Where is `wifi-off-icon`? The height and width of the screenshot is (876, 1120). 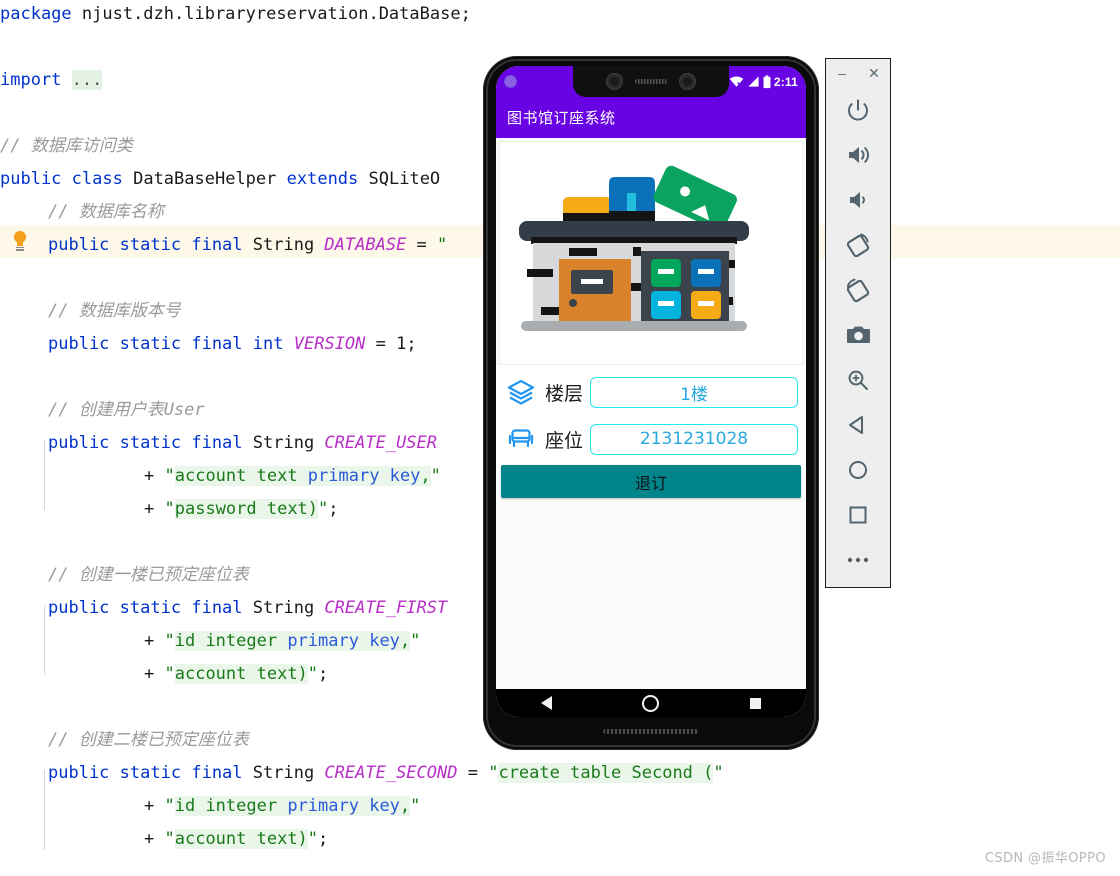
wifi-off-icon is located at coordinates (736, 82).